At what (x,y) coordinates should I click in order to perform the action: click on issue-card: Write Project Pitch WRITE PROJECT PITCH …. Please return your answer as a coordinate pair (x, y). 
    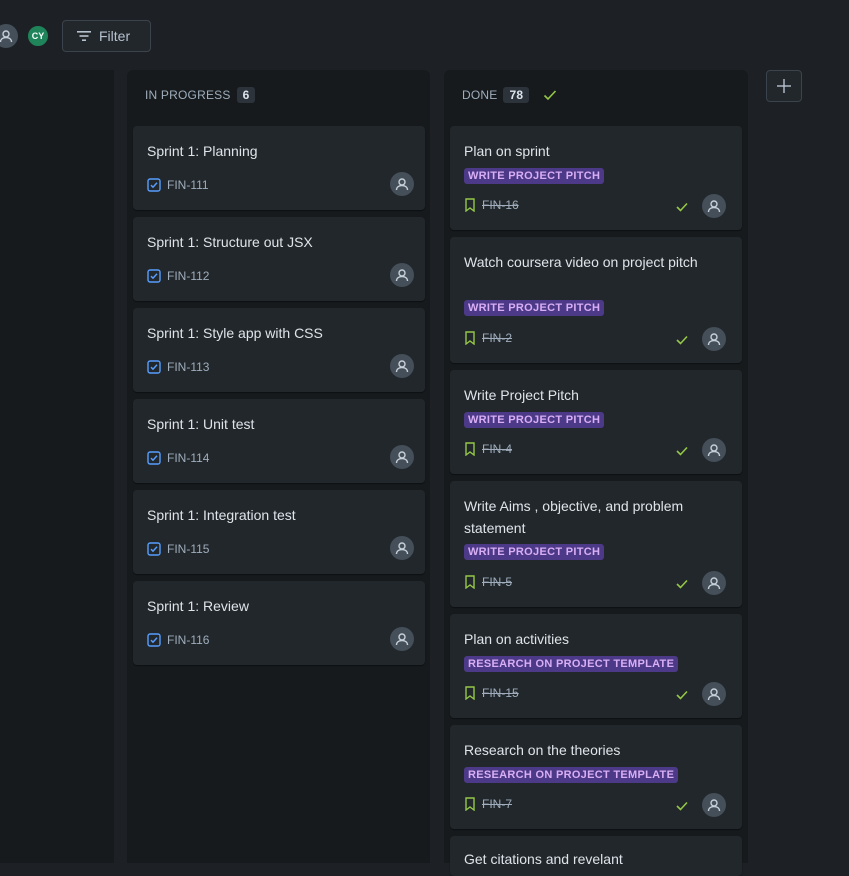
    Looking at the image, I should click on (596, 422).